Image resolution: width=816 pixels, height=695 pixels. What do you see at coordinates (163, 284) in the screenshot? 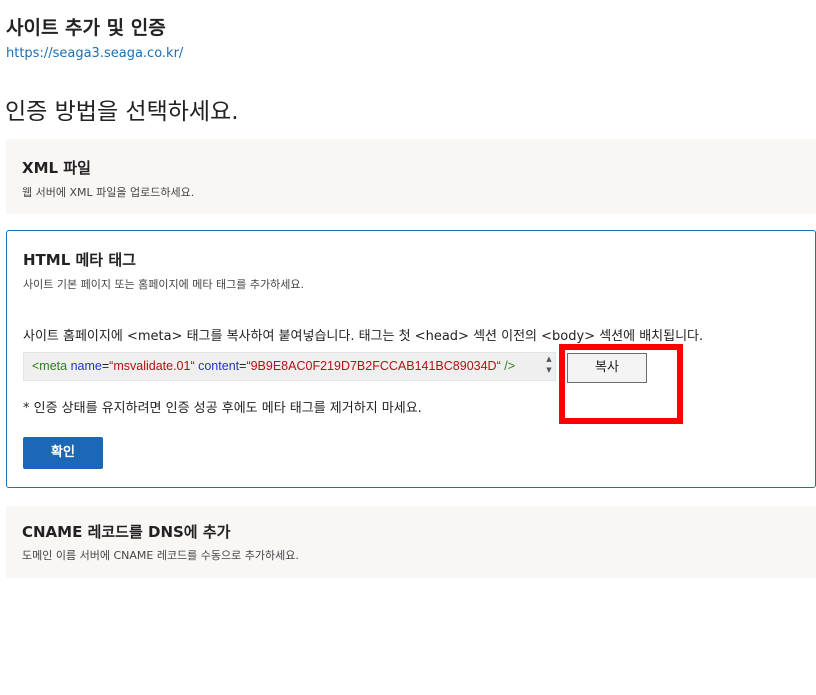
I see `html-option-description: 사이트 기본 페이지 또는 홈페이지에 메타 태그를 추가하세요.` at bounding box center [163, 284].